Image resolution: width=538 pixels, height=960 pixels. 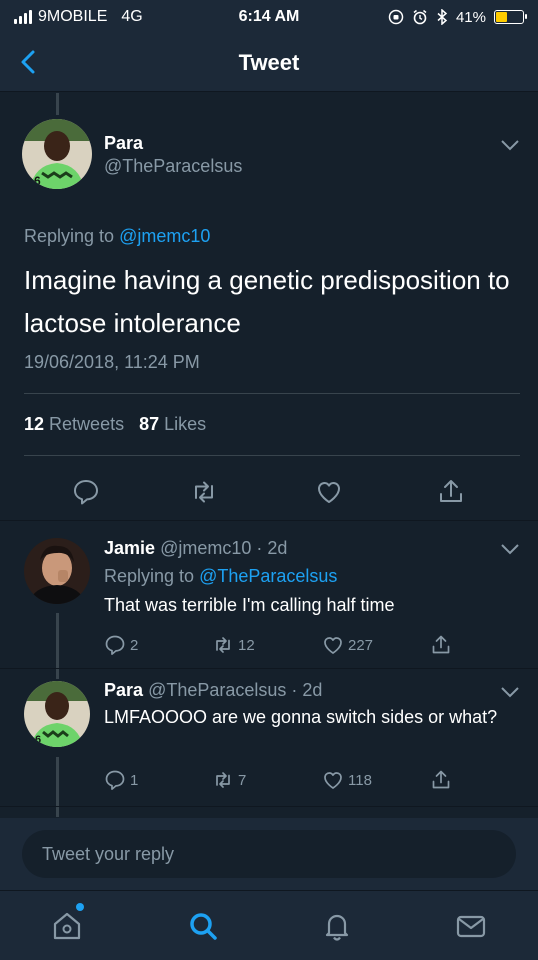 I want to click on like-button: 118, so click(x=347, y=780).